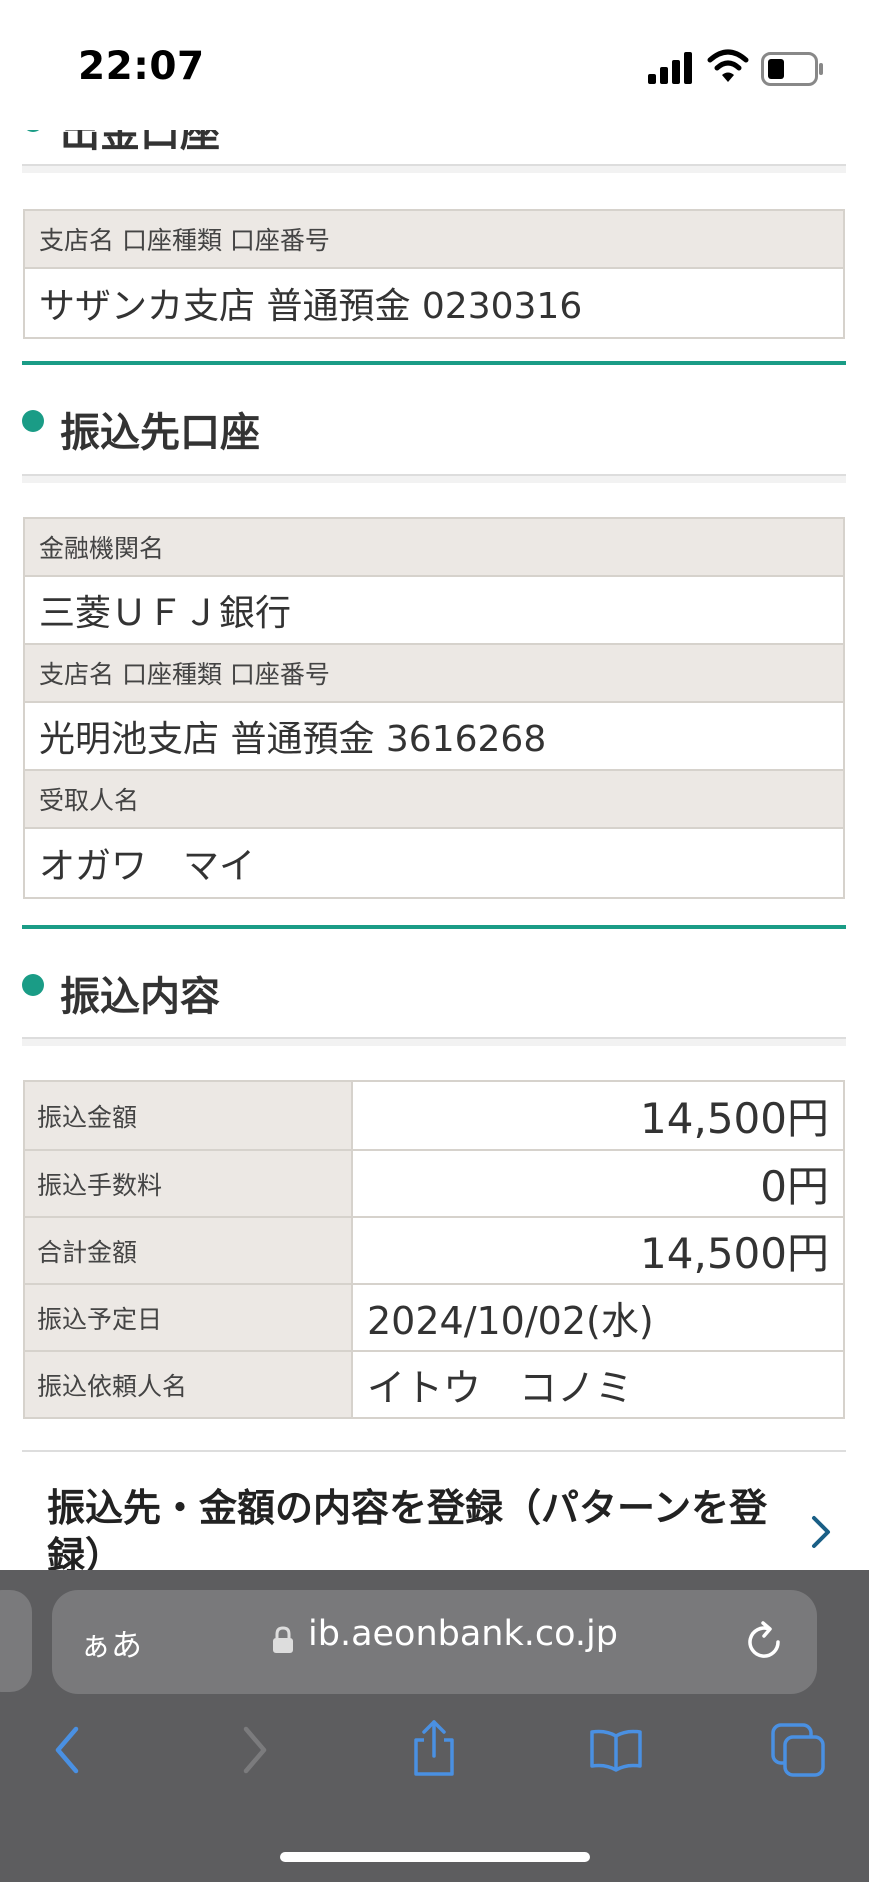 Image resolution: width=869 pixels, height=1882 pixels. What do you see at coordinates (189, 1317) in the screenshot?
I see `scheduled-date-label: 振込予定日` at bounding box center [189, 1317].